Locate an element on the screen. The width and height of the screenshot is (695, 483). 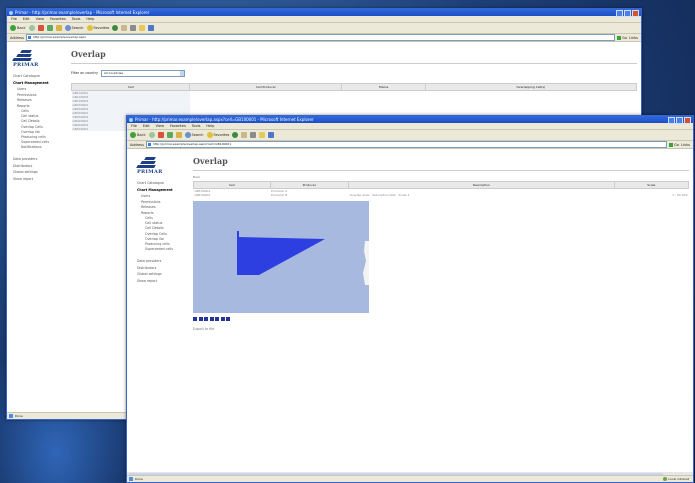
column-header-overlapping: Overlapping Cell(s) is located at coordinates (531, 86).